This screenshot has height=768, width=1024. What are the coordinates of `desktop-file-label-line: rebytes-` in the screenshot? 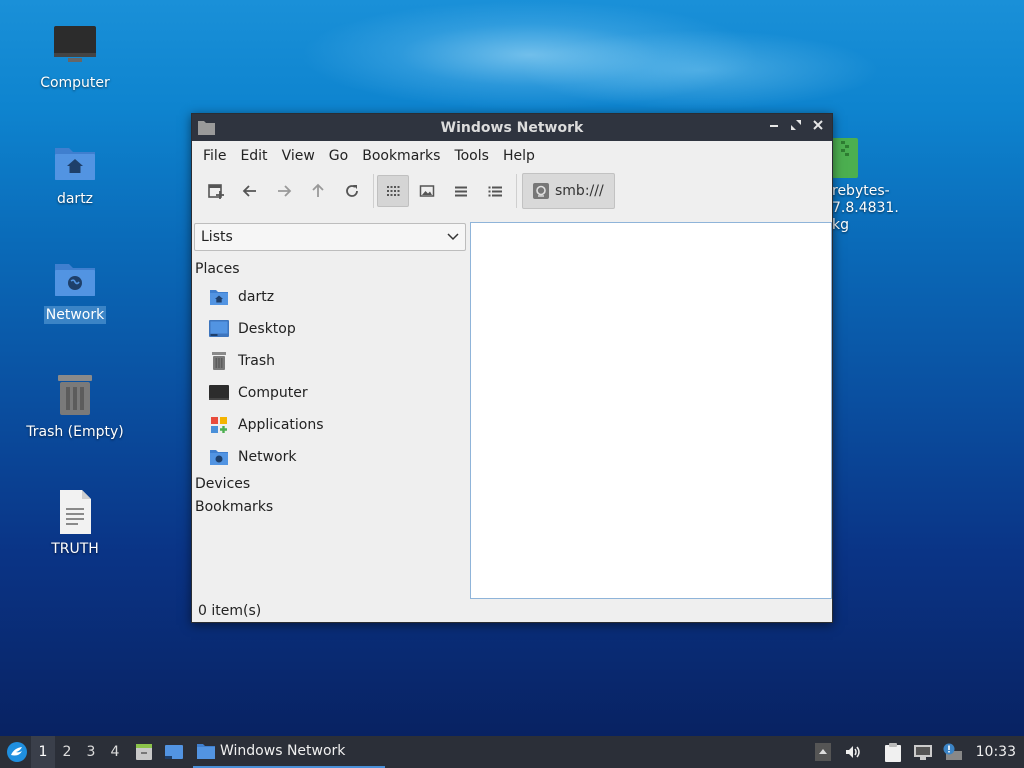 It's located at (861, 191).